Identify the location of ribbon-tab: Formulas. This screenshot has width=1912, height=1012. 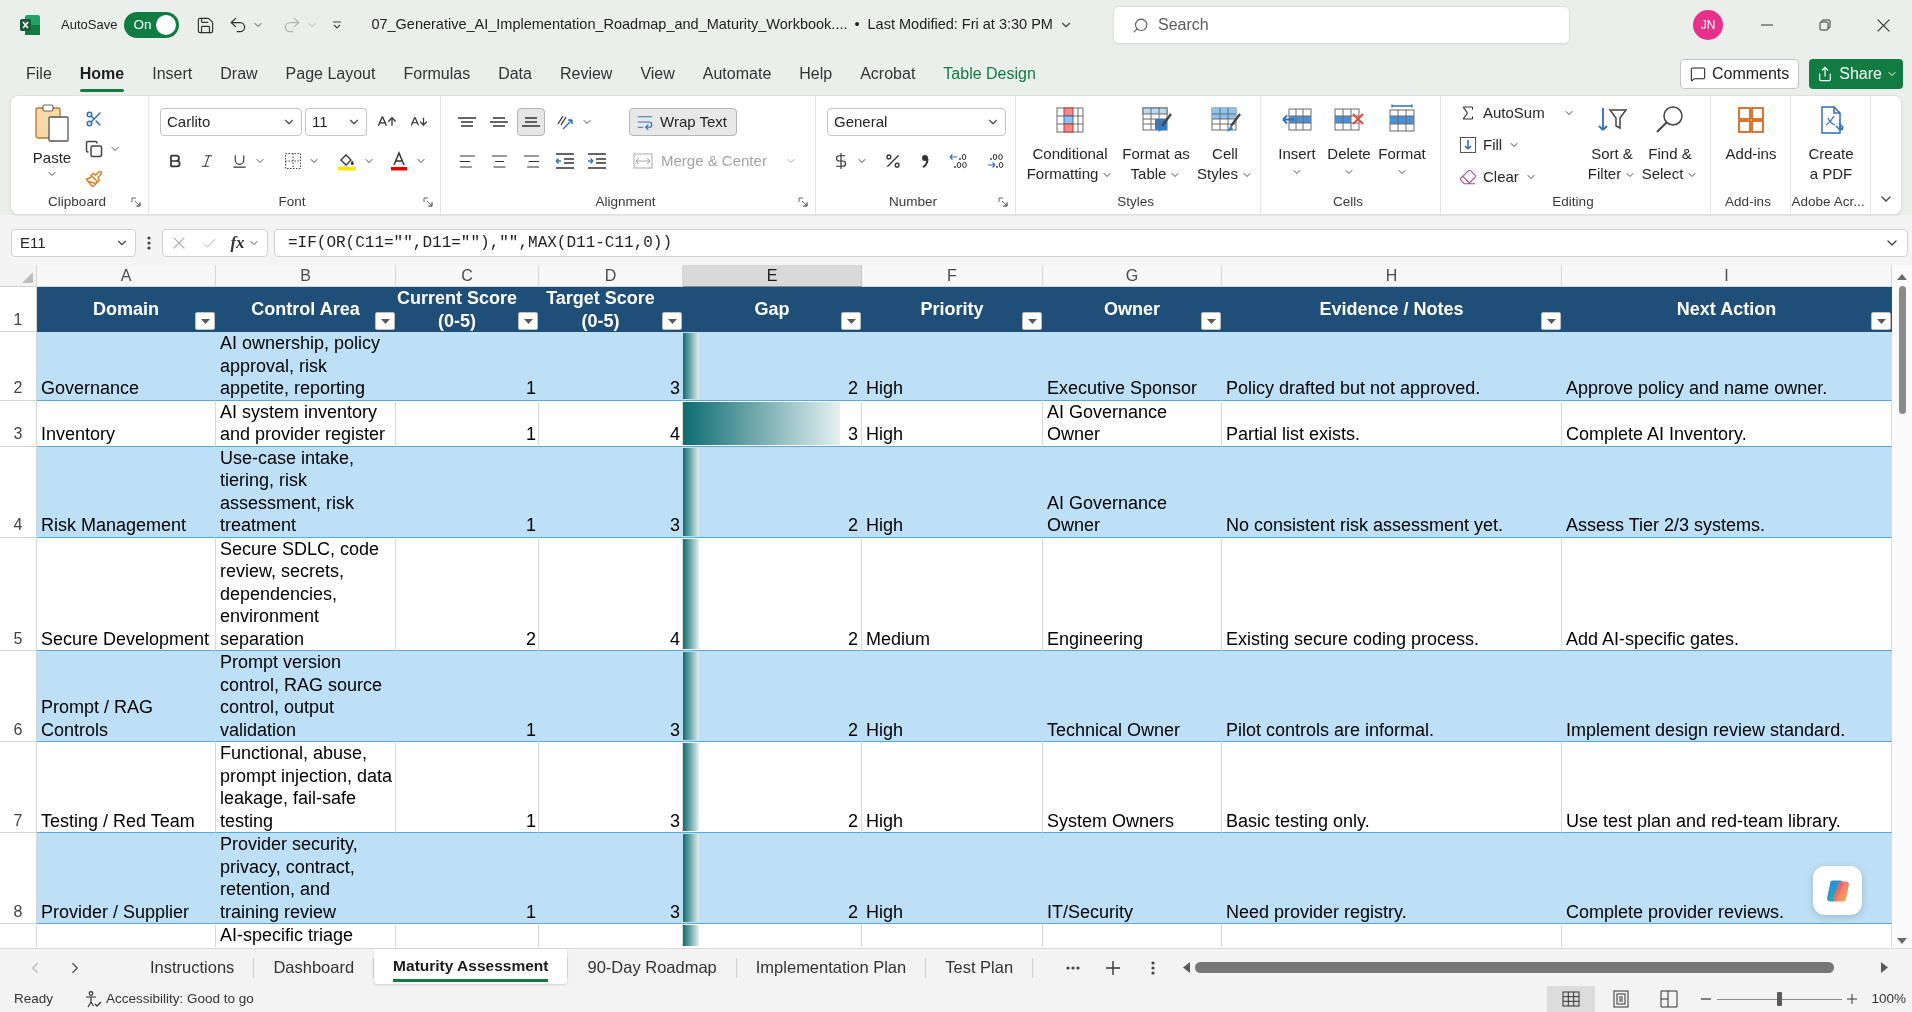
(437, 74).